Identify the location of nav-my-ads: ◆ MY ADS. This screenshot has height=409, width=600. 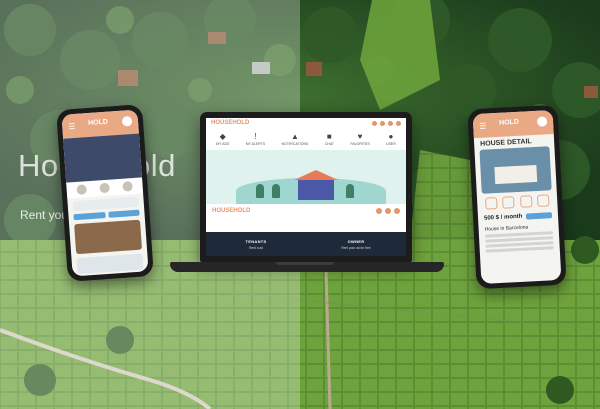
(222, 139).